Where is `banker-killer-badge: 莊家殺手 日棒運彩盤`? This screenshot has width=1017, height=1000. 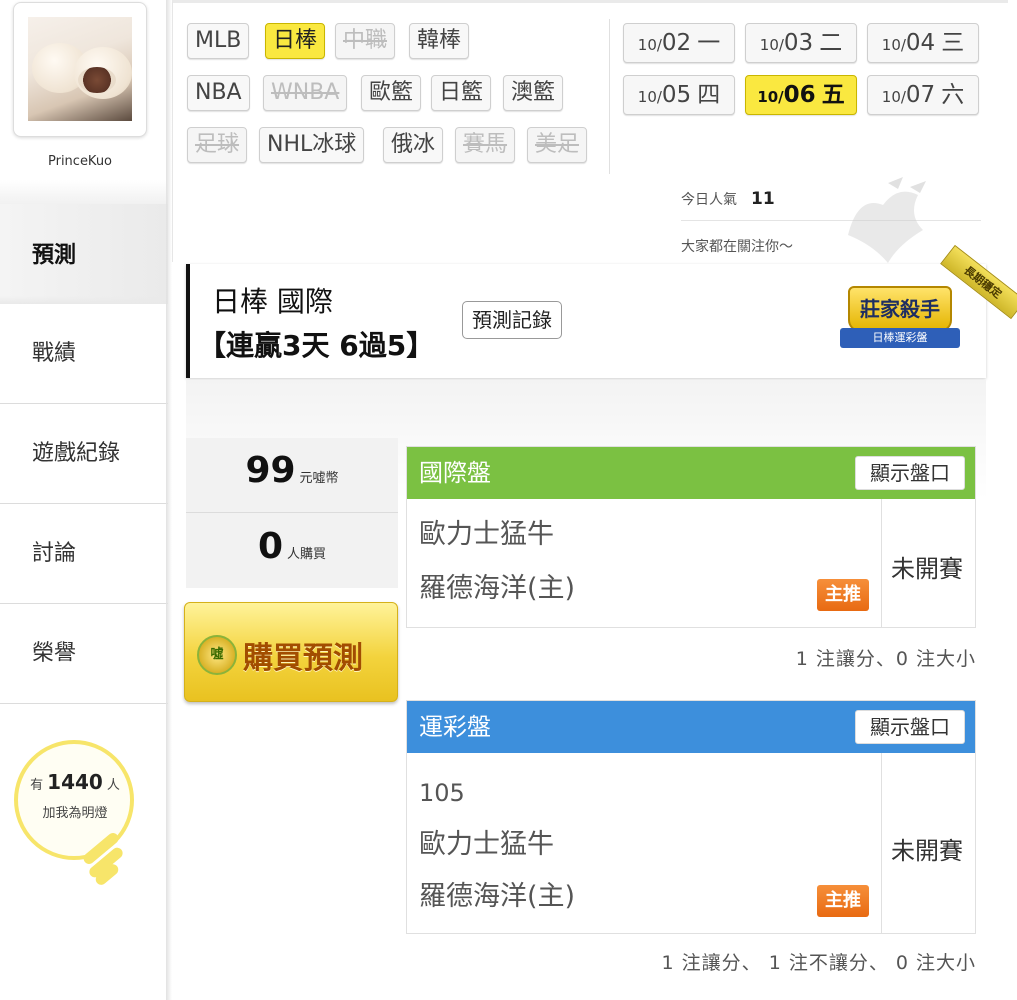 banker-killer-badge: 莊家殺手 日棒運彩盤 is located at coordinates (900, 320).